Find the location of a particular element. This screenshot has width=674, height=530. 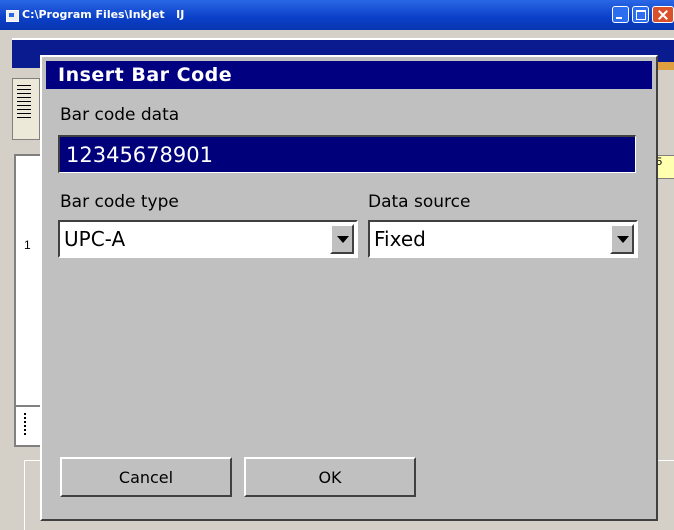

app-icon is located at coordinates (12, 16).